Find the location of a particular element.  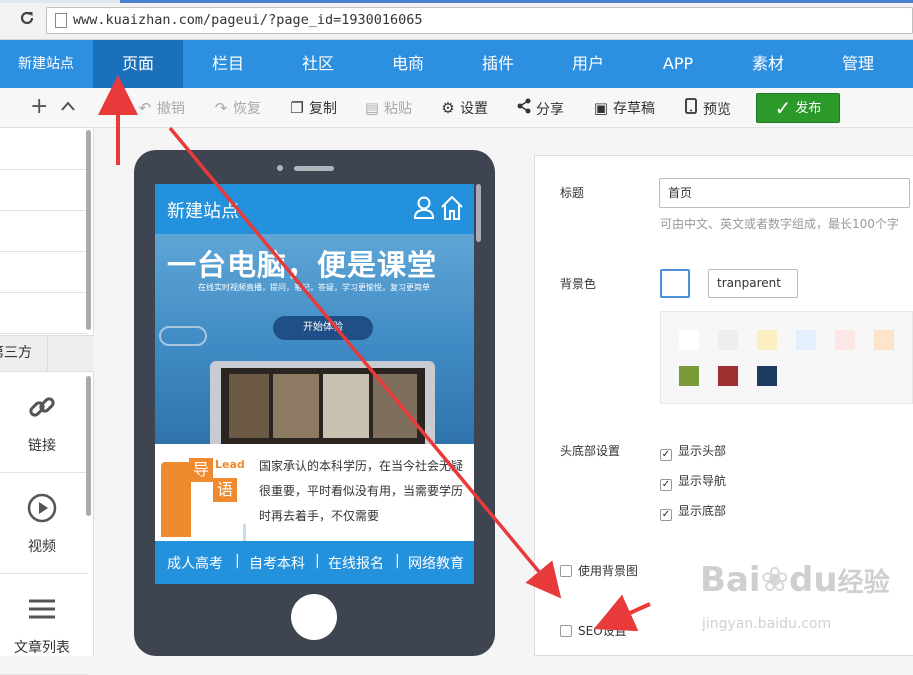

seo-checkbox: SEO设置 is located at coordinates (593, 630).